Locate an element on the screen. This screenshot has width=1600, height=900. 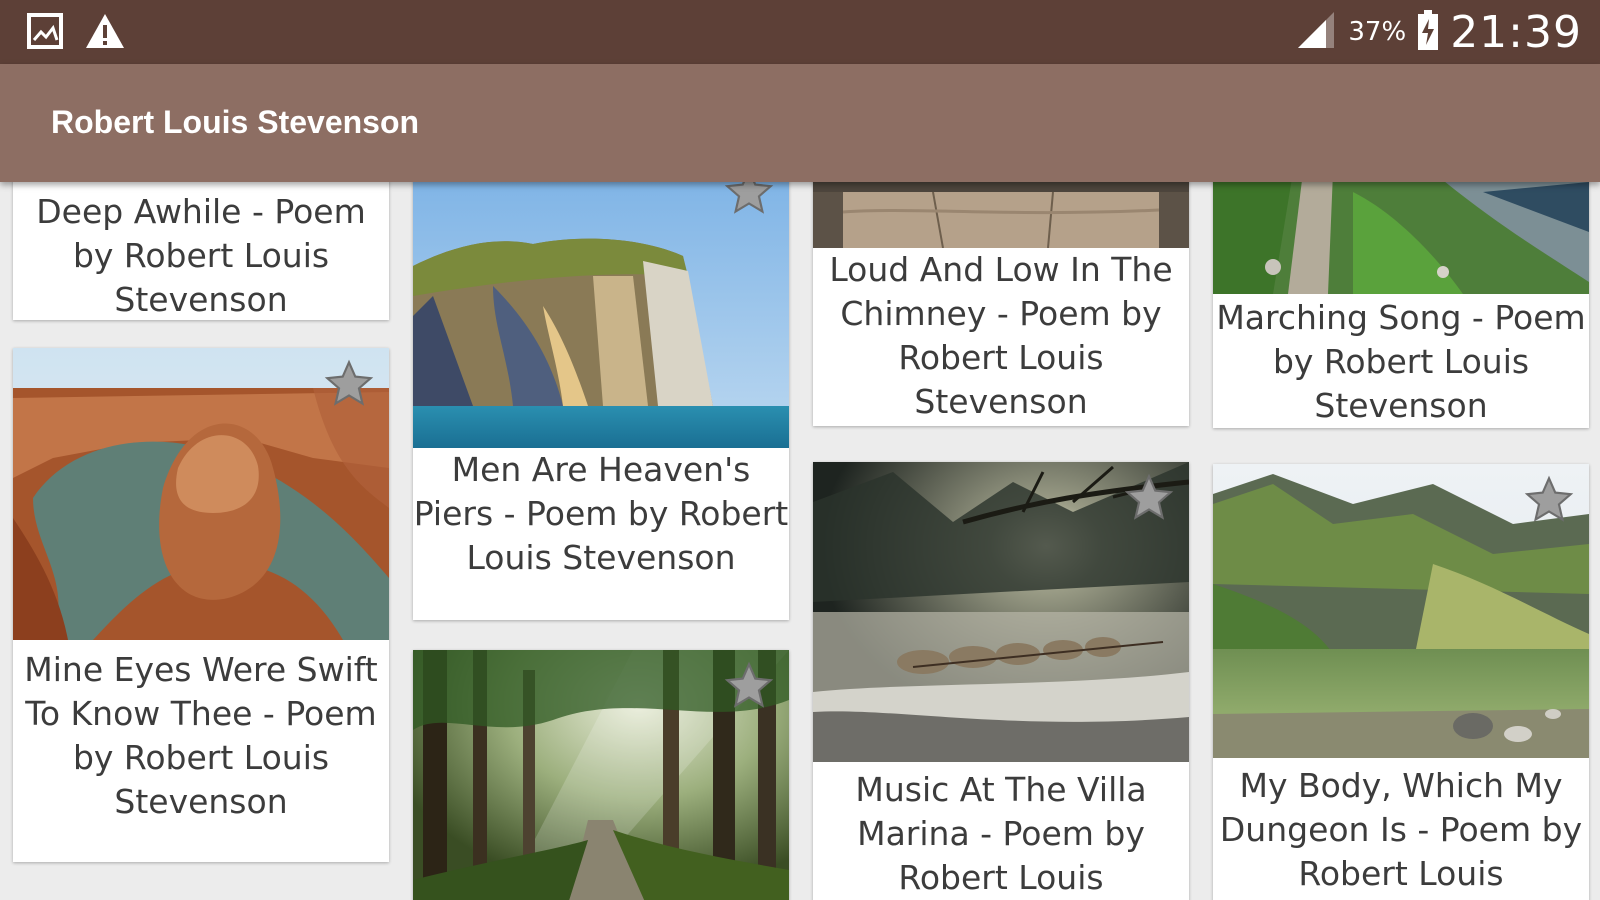
system-indicators: 37% 21:39 is located at coordinates (1438, 32).